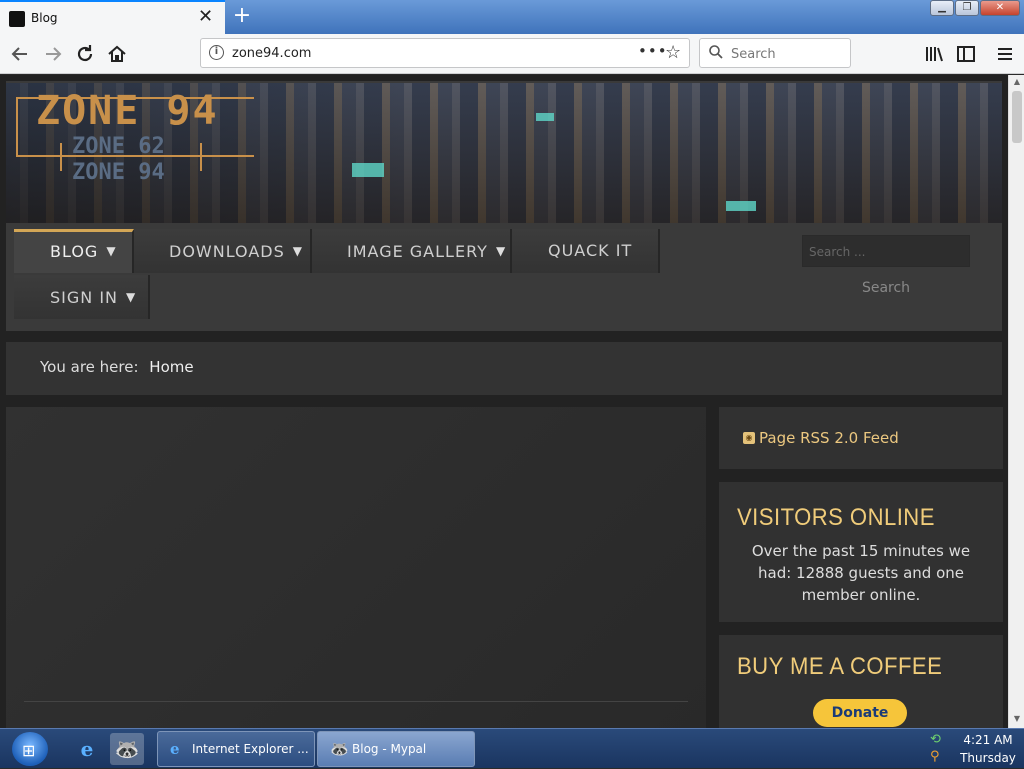 The image size is (1024, 769). Describe the element at coordinates (966, 54) in the screenshot. I see `sidebar-toggle-icon` at that location.